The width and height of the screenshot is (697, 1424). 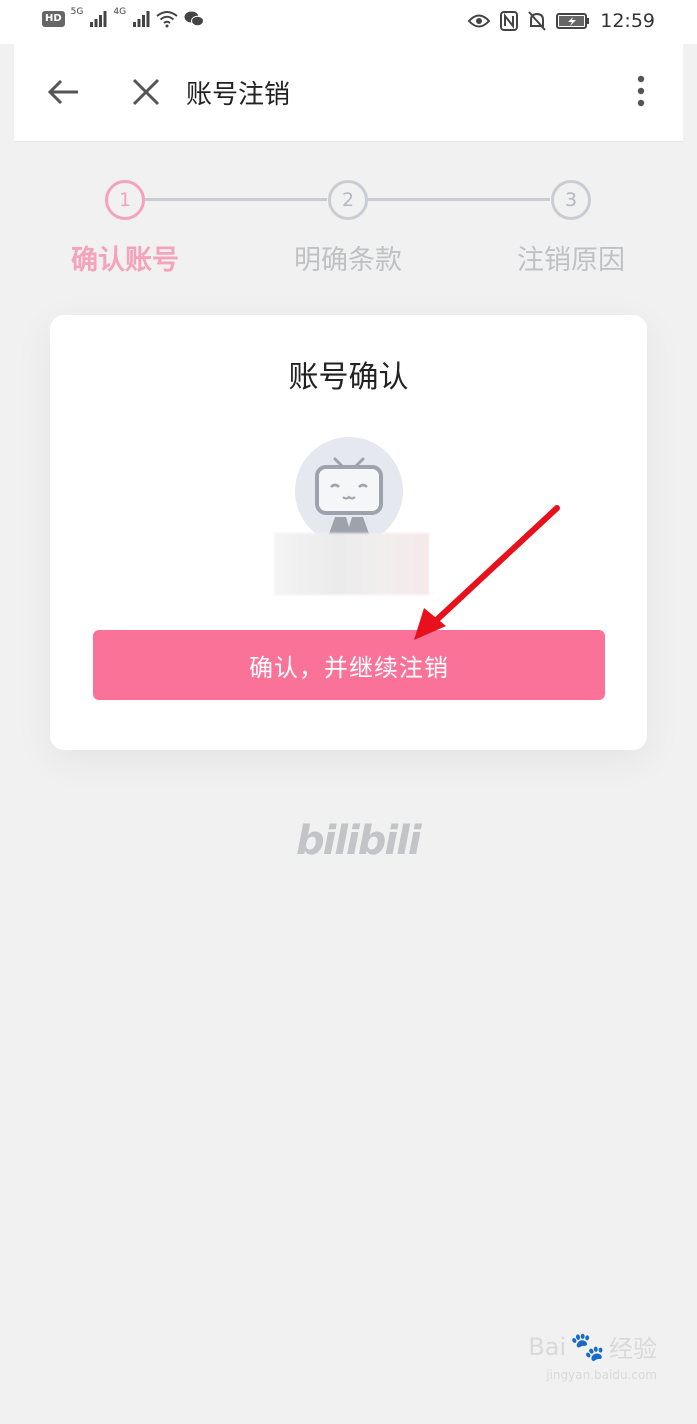 I want to click on wechat-icon, so click(x=194, y=19).